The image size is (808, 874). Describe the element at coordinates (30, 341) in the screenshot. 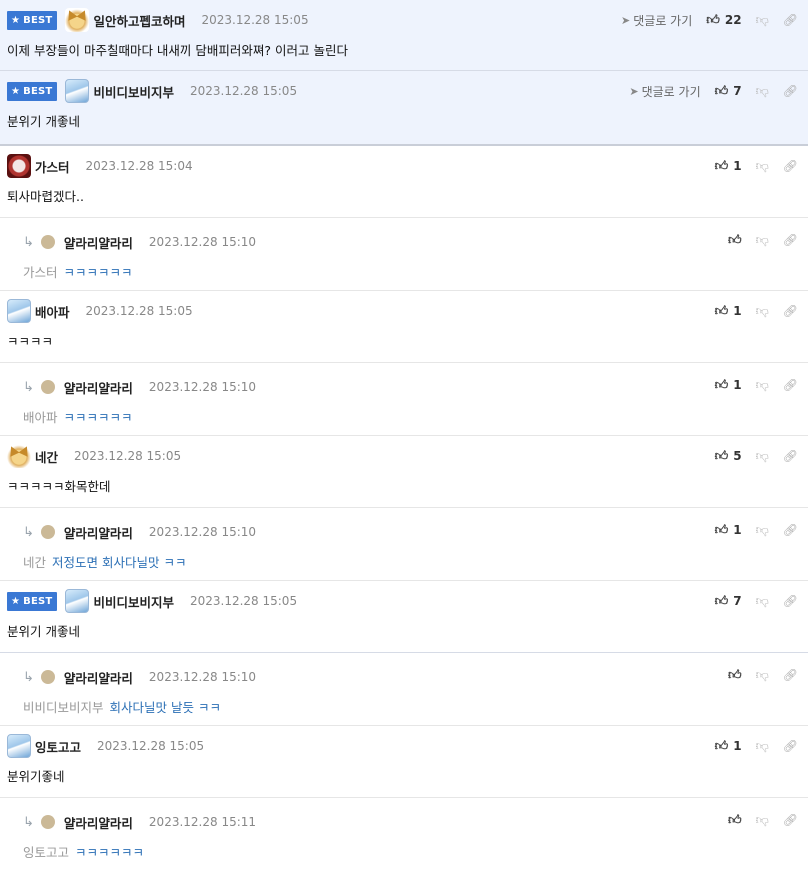

I see `comment-text: ㅋㅋㅋㅋ` at that location.